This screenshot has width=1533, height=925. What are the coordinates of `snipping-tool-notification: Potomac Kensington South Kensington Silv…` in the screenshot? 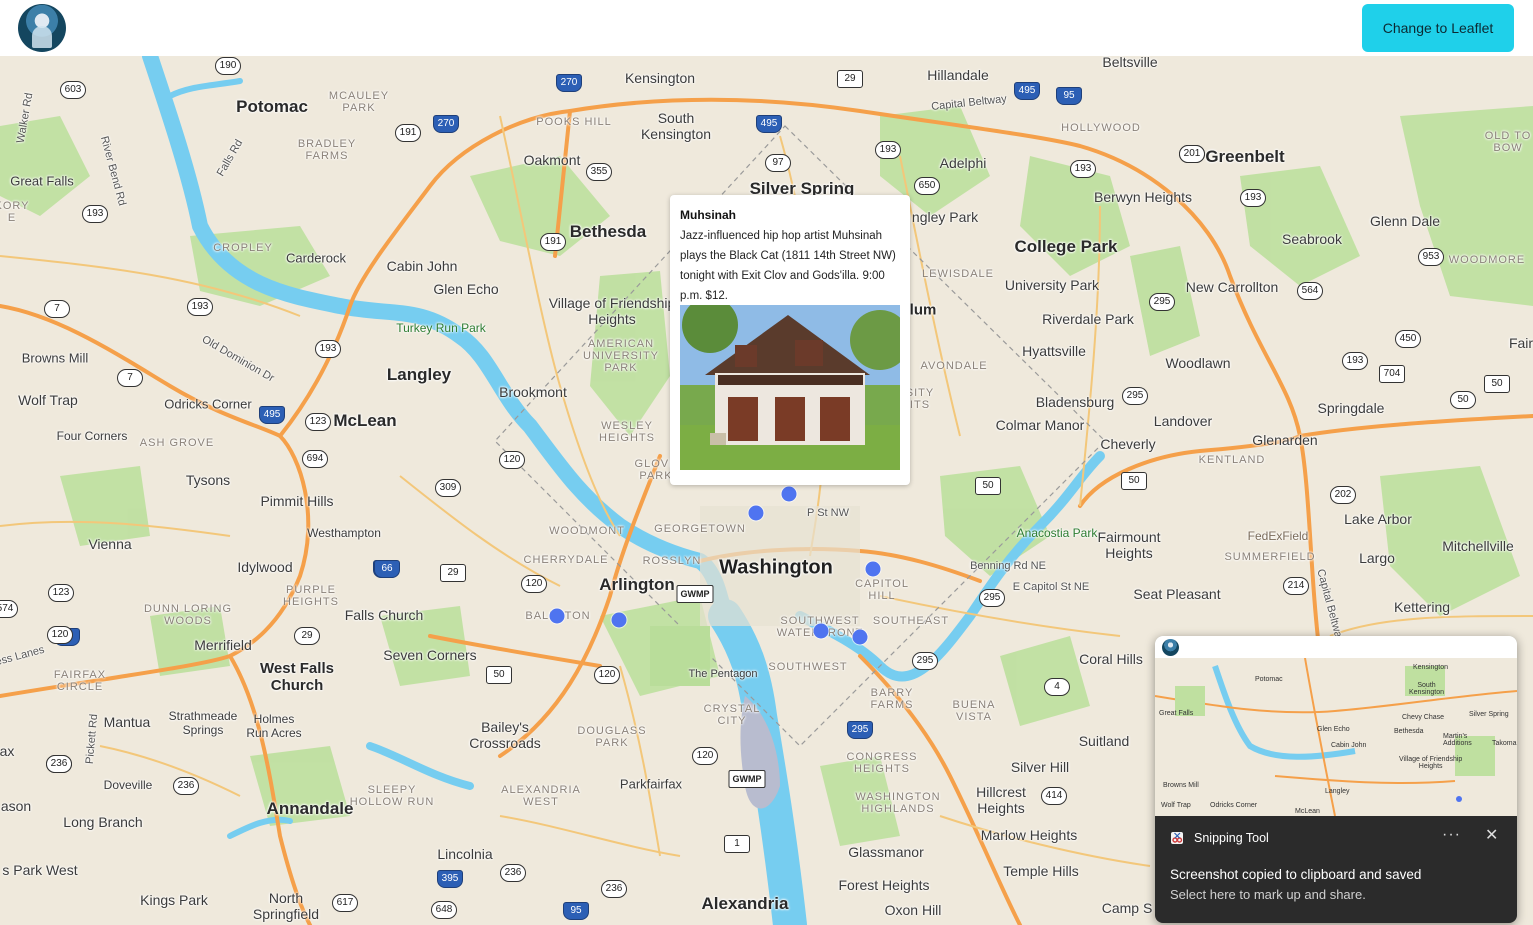 It's located at (1336, 779).